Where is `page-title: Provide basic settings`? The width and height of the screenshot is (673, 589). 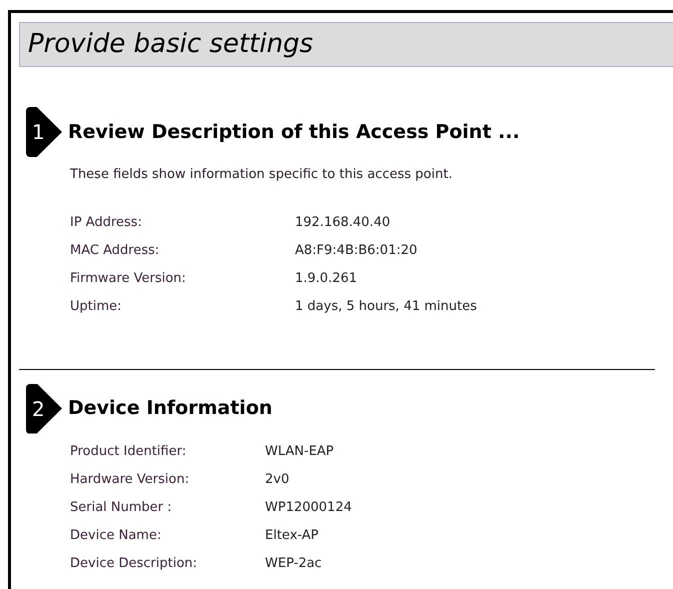 page-title: Provide basic settings is located at coordinates (346, 44).